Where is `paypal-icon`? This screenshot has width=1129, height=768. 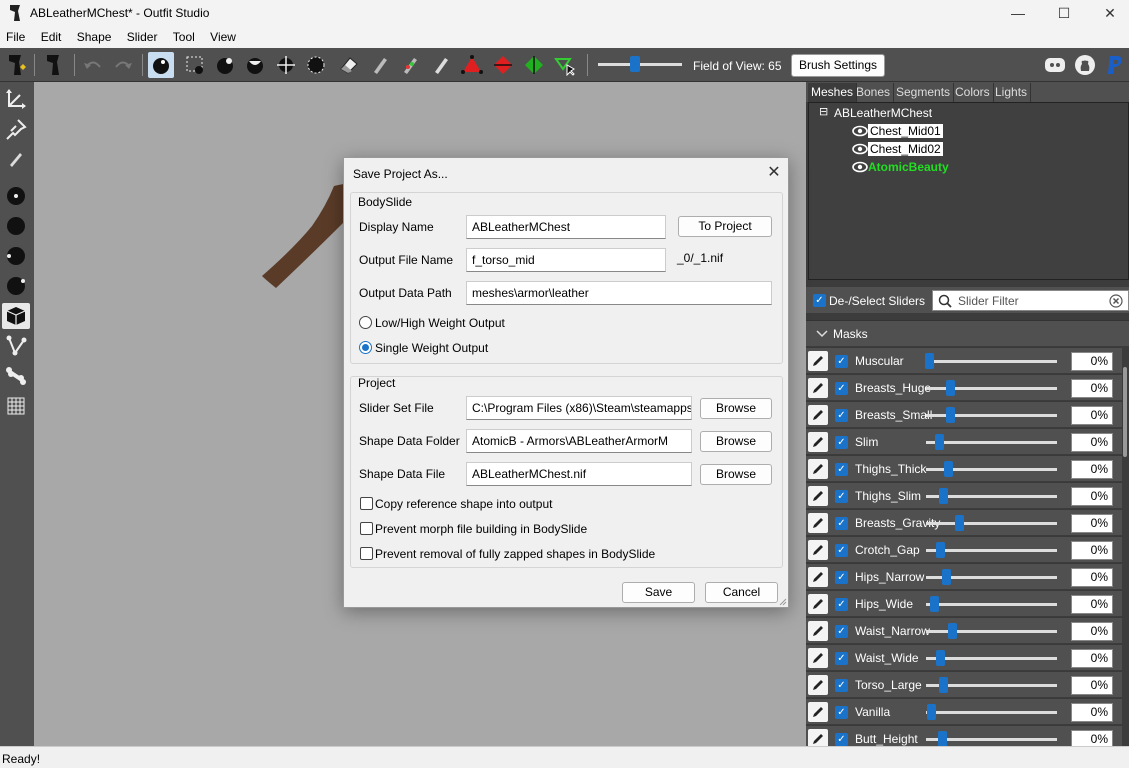
paypal-icon is located at coordinates (1115, 65).